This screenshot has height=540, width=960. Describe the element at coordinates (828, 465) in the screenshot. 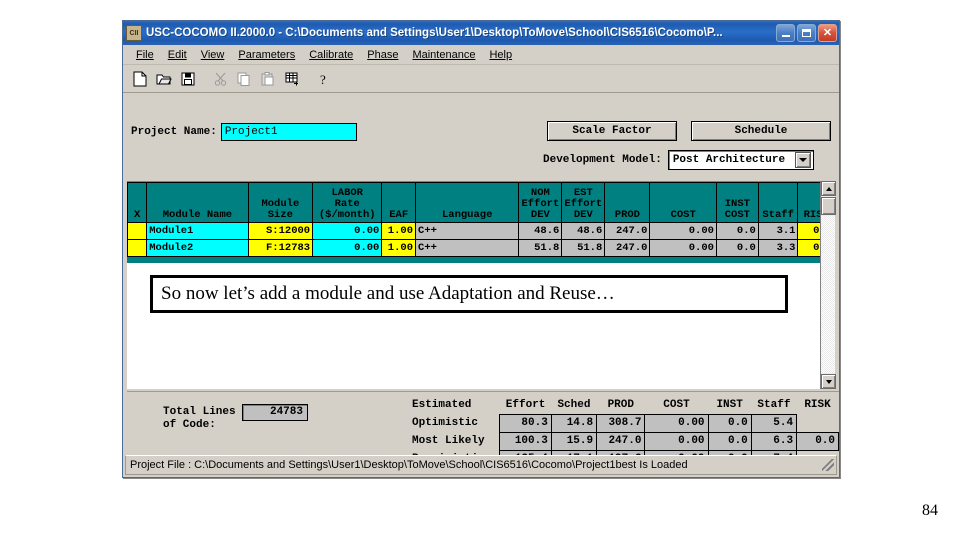

I see `resize-grip-icon` at that location.